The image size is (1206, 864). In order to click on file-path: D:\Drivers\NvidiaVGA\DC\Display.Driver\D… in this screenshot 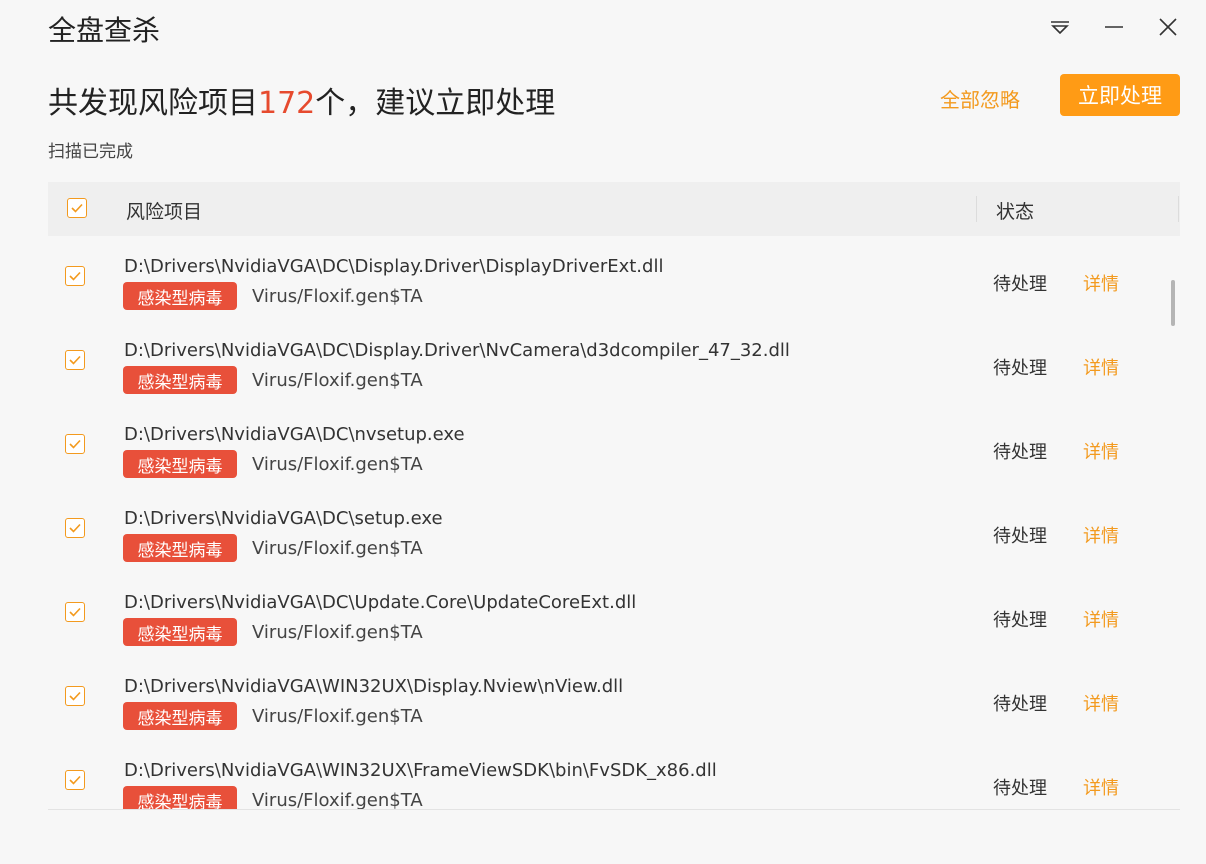, I will do `click(394, 266)`.